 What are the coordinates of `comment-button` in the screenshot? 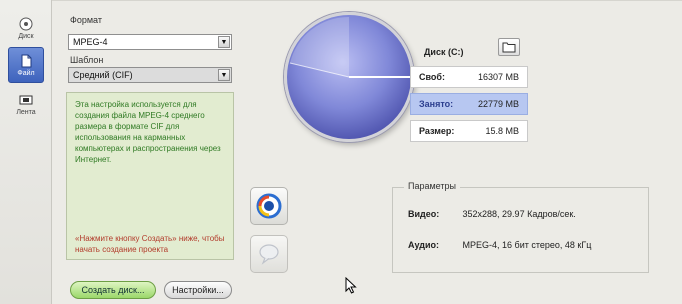 It's located at (269, 254).